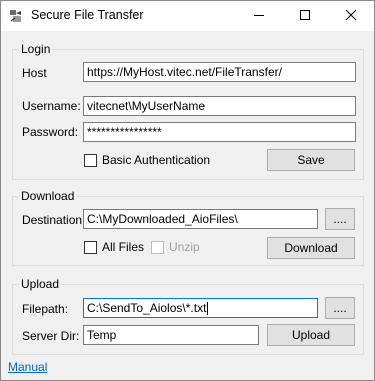 The height and width of the screenshot is (381, 375). Describe the element at coordinates (157, 247) in the screenshot. I see `unzip-checkbox` at that location.